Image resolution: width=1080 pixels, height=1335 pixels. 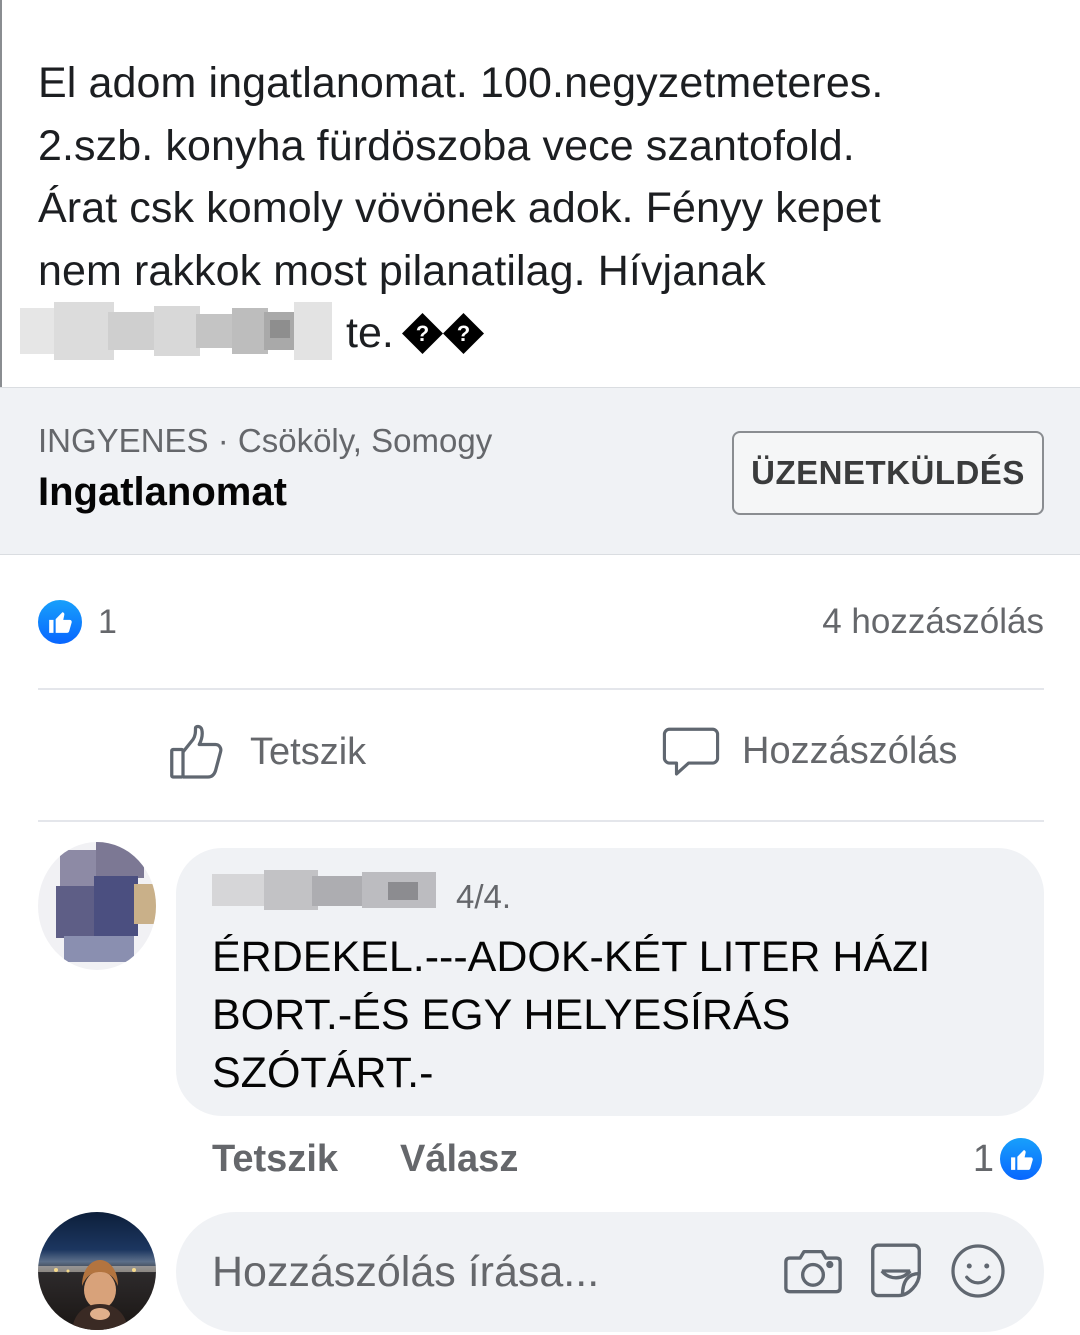 I want to click on comment-button: Hozzászólás, so click(x=809, y=751).